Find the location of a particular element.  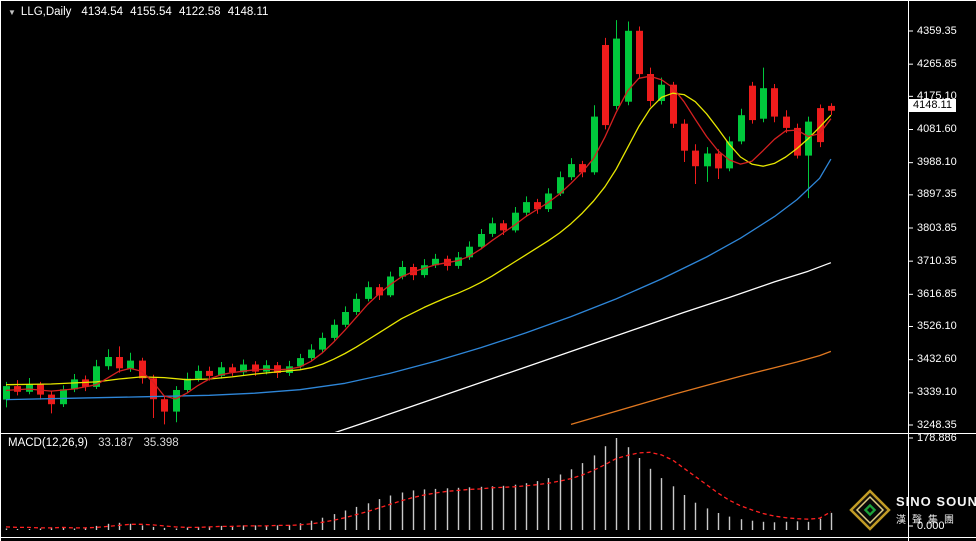

sino-sound-logo-icon is located at coordinates (870, 510).